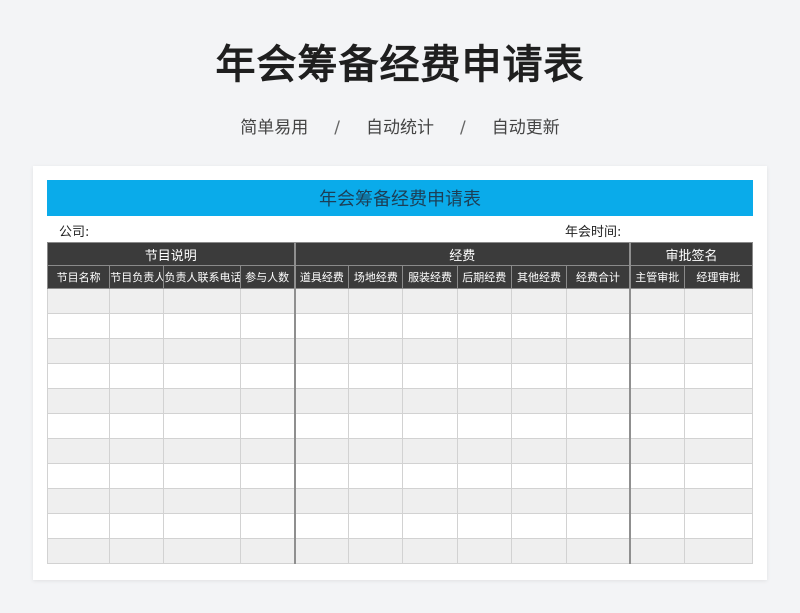 This screenshot has width=800, height=613. Describe the element at coordinates (525, 128) in the screenshot. I see `feature-auto-update: 自动更新` at that location.